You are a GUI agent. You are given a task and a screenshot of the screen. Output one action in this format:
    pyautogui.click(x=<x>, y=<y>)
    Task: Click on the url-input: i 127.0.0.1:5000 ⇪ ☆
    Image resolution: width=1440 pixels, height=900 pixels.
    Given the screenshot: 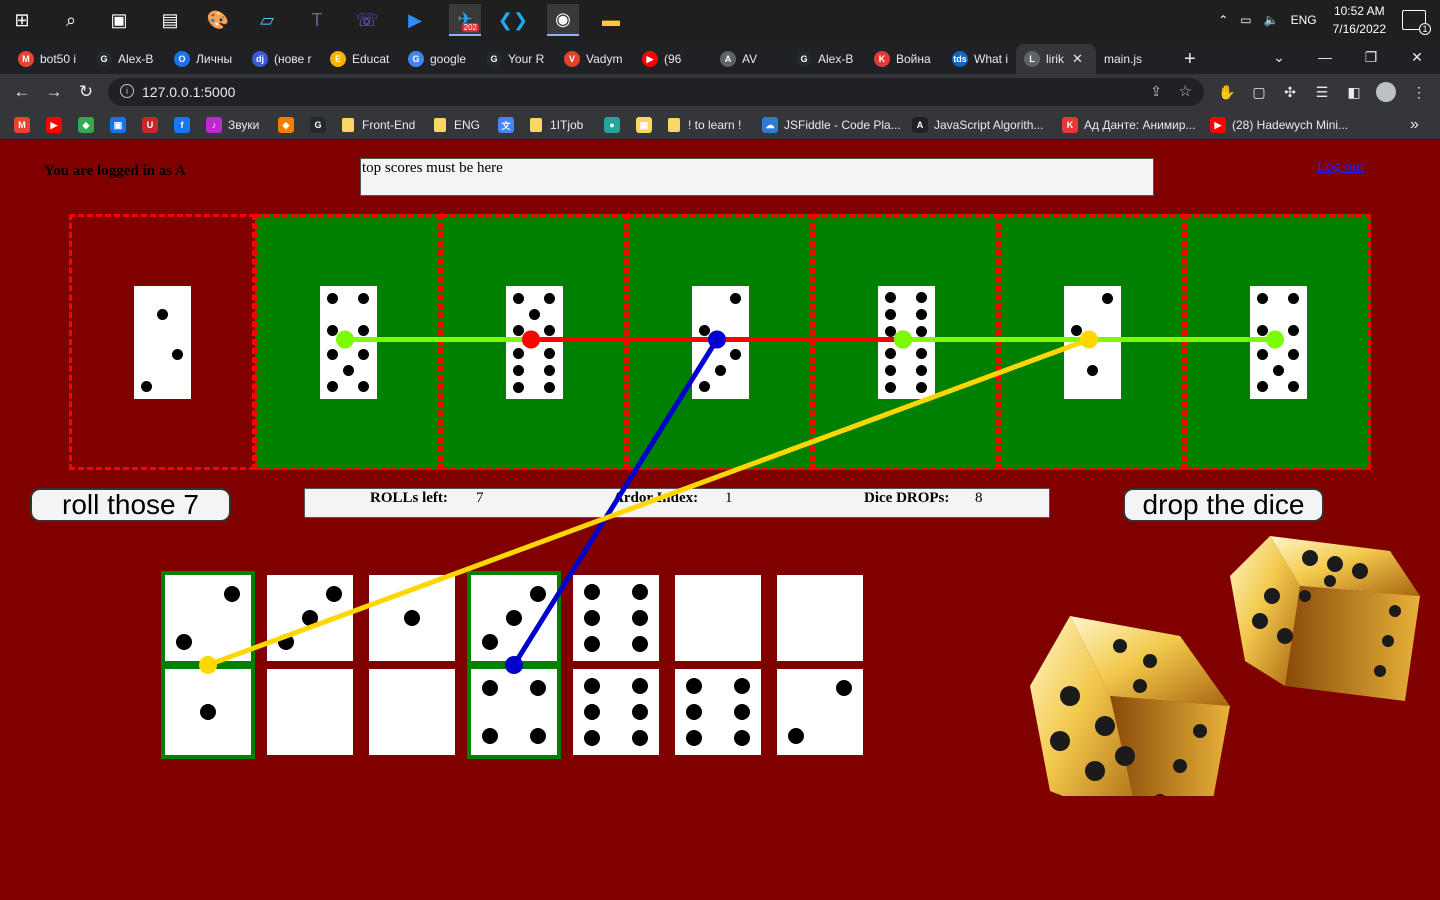 What is the action you would take?
    pyautogui.click(x=656, y=92)
    